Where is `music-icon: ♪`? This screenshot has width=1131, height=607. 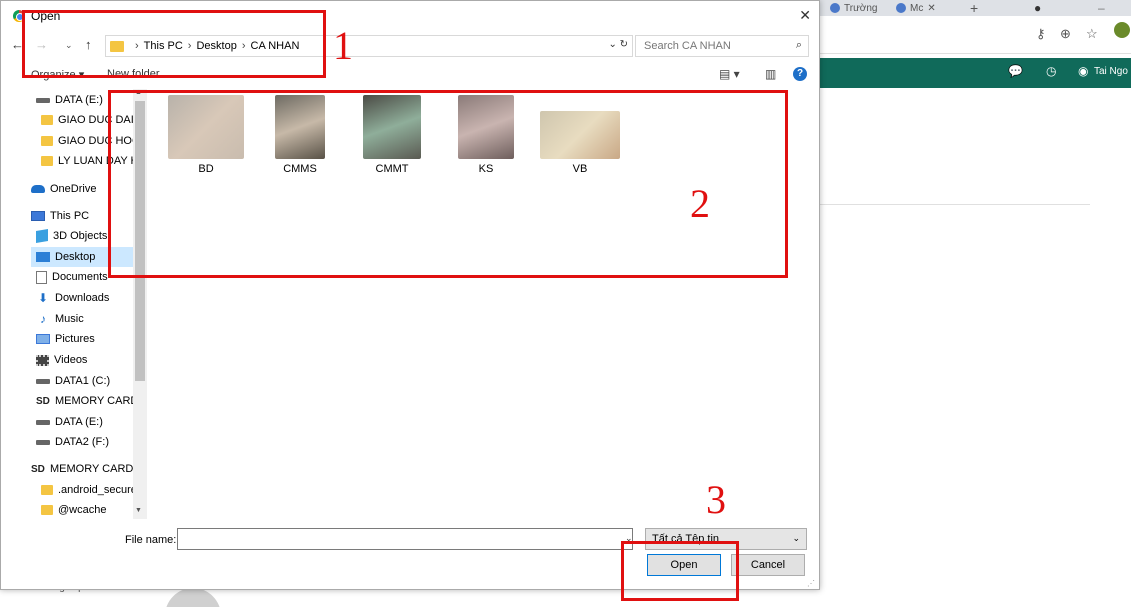
music-icon: ♪ is located at coordinates (43, 319).